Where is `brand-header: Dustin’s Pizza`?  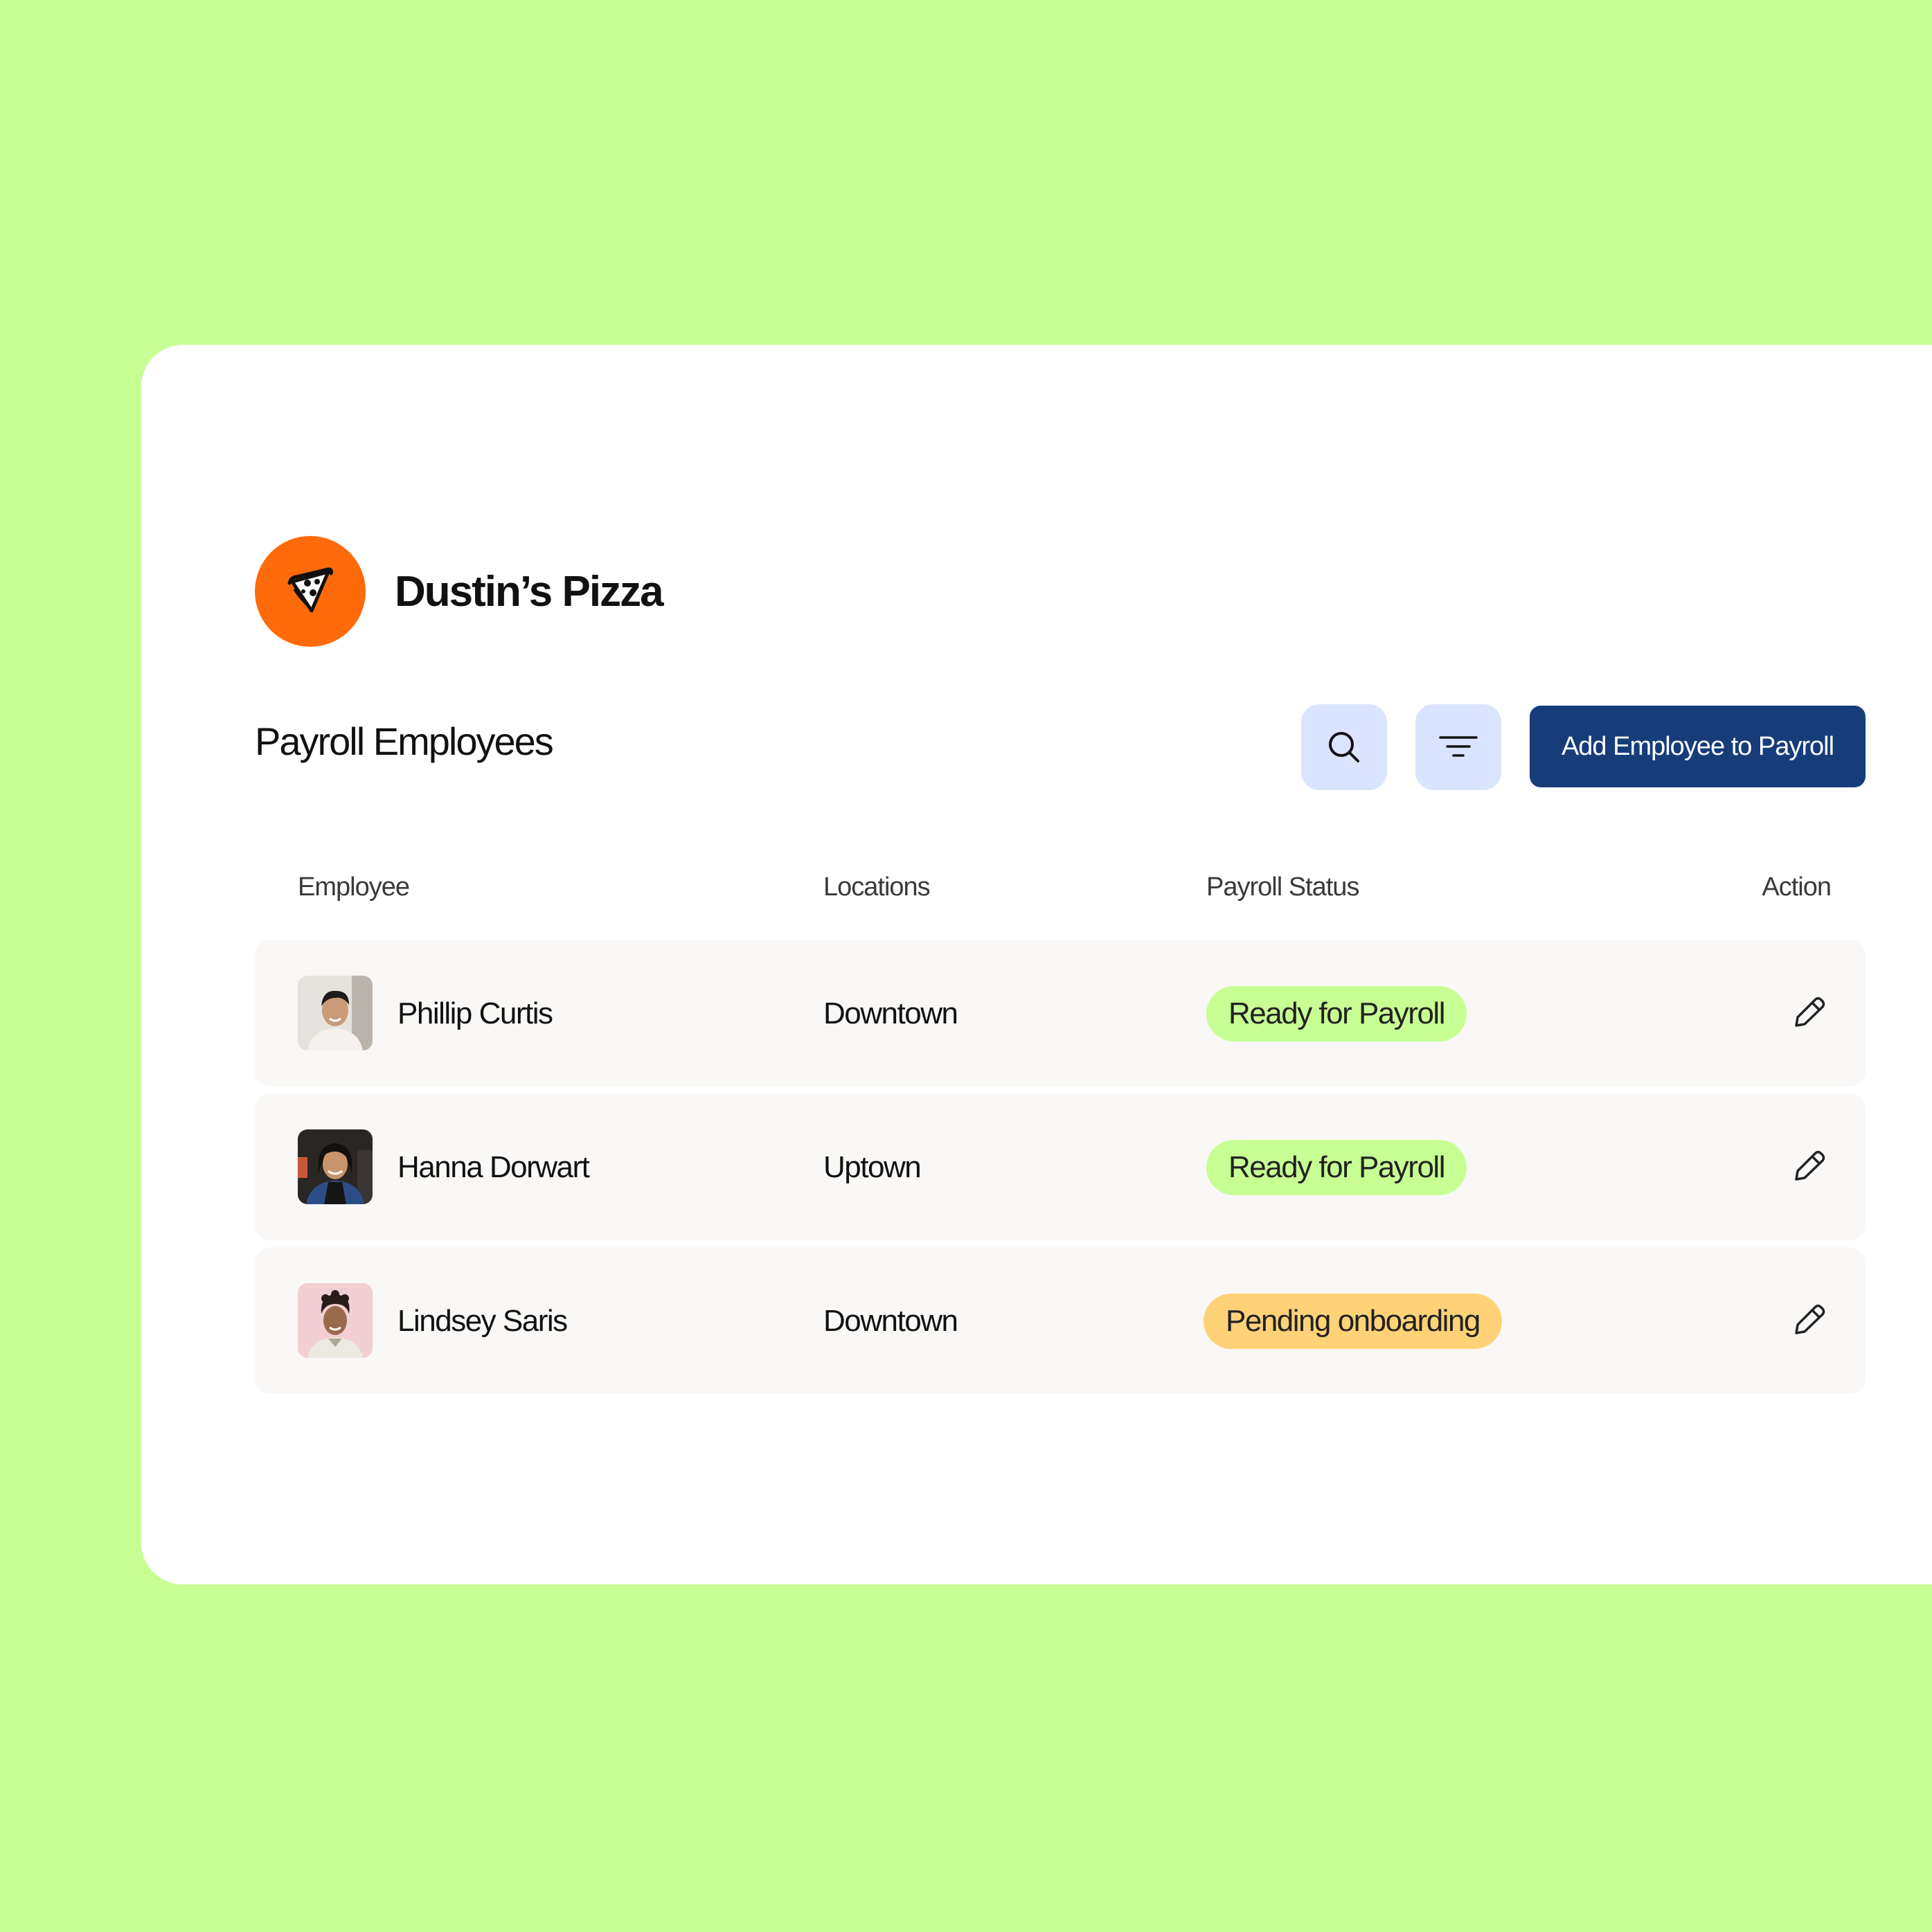 brand-header: Dustin’s Pizza is located at coordinates (459, 591).